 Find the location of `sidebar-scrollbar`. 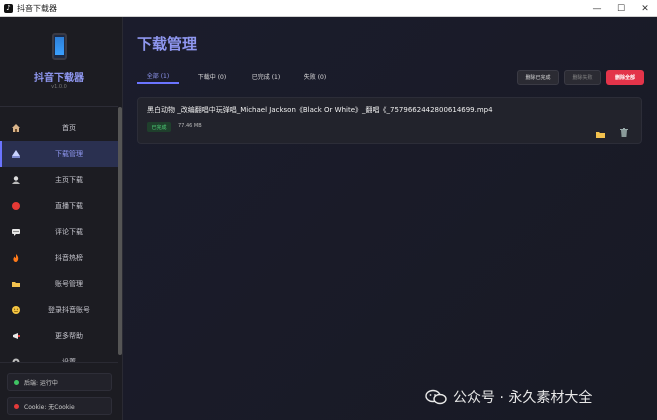

sidebar-scrollbar is located at coordinates (120, 231).